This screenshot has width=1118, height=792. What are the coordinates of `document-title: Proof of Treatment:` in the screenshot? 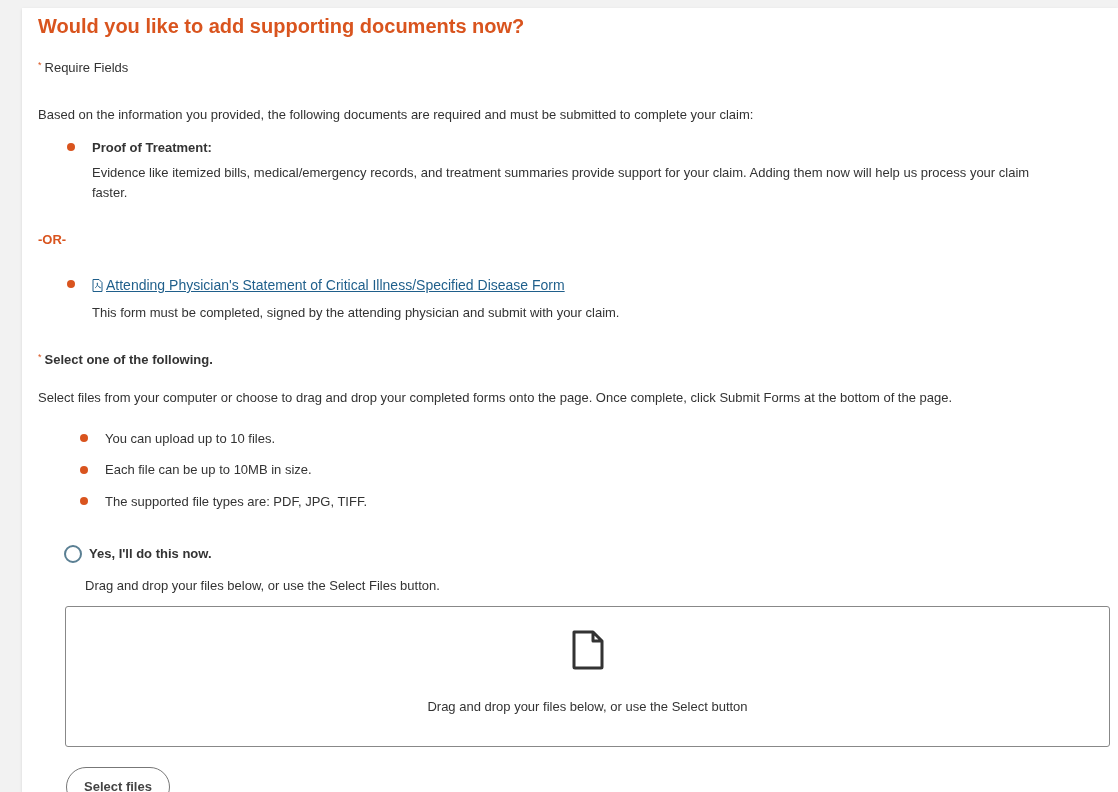 It's located at (152, 148).